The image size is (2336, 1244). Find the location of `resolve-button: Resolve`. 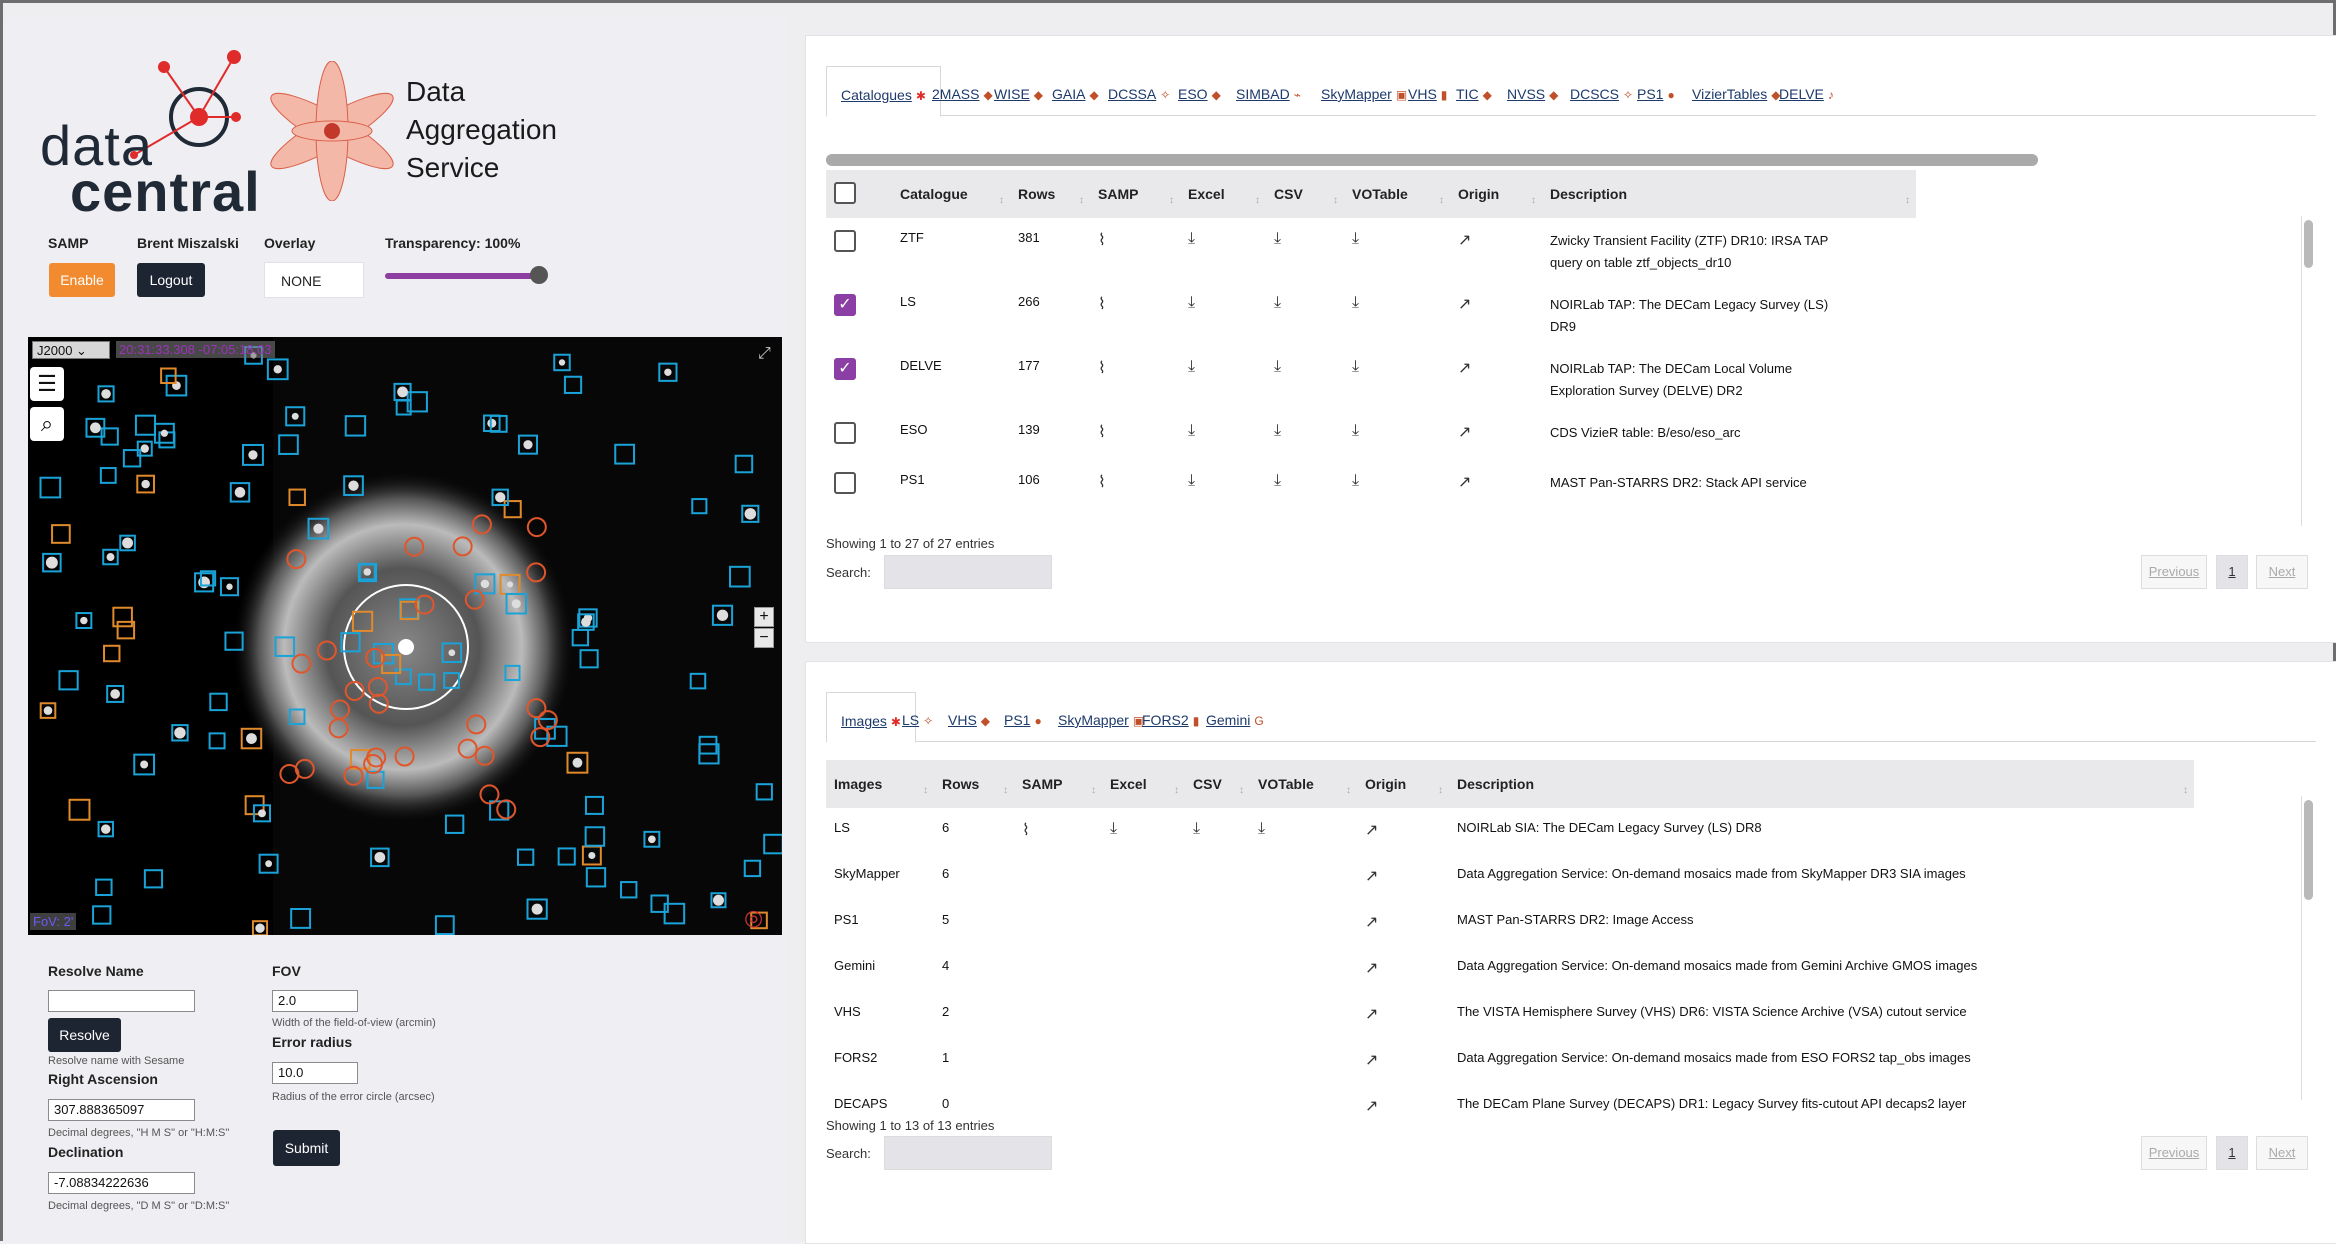

resolve-button: Resolve is located at coordinates (84, 1035).